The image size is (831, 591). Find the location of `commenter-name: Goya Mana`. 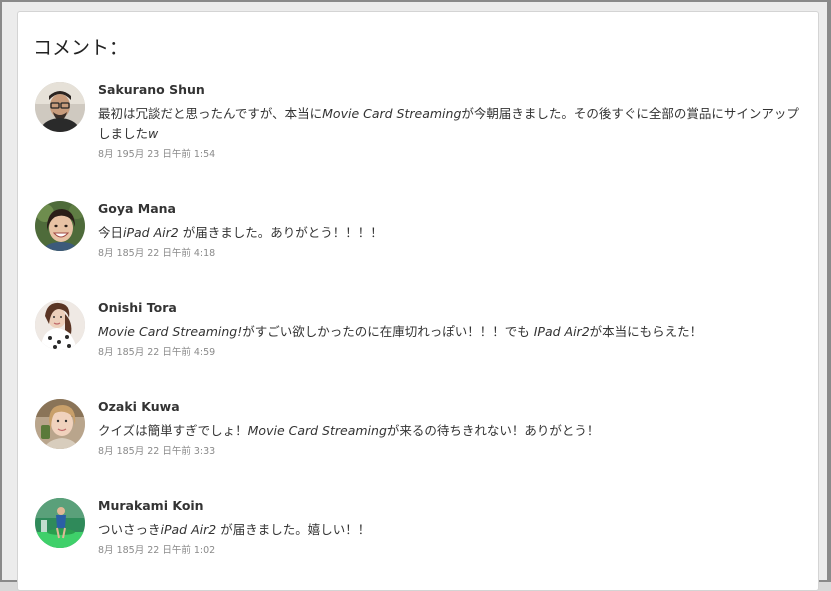

commenter-name: Goya Mana is located at coordinates (450, 209).